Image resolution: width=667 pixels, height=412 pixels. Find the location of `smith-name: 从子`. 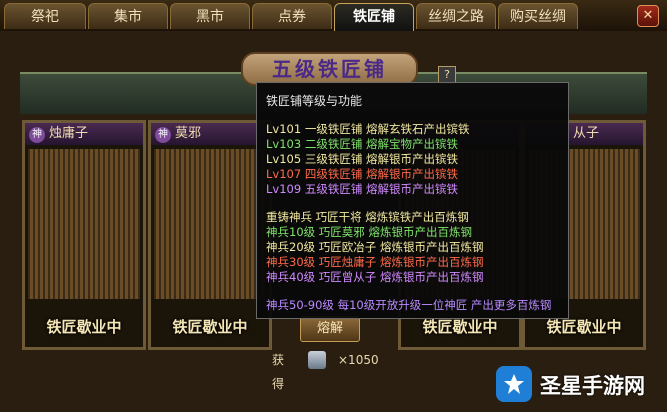

smith-name: 从子 is located at coordinates (586, 133).